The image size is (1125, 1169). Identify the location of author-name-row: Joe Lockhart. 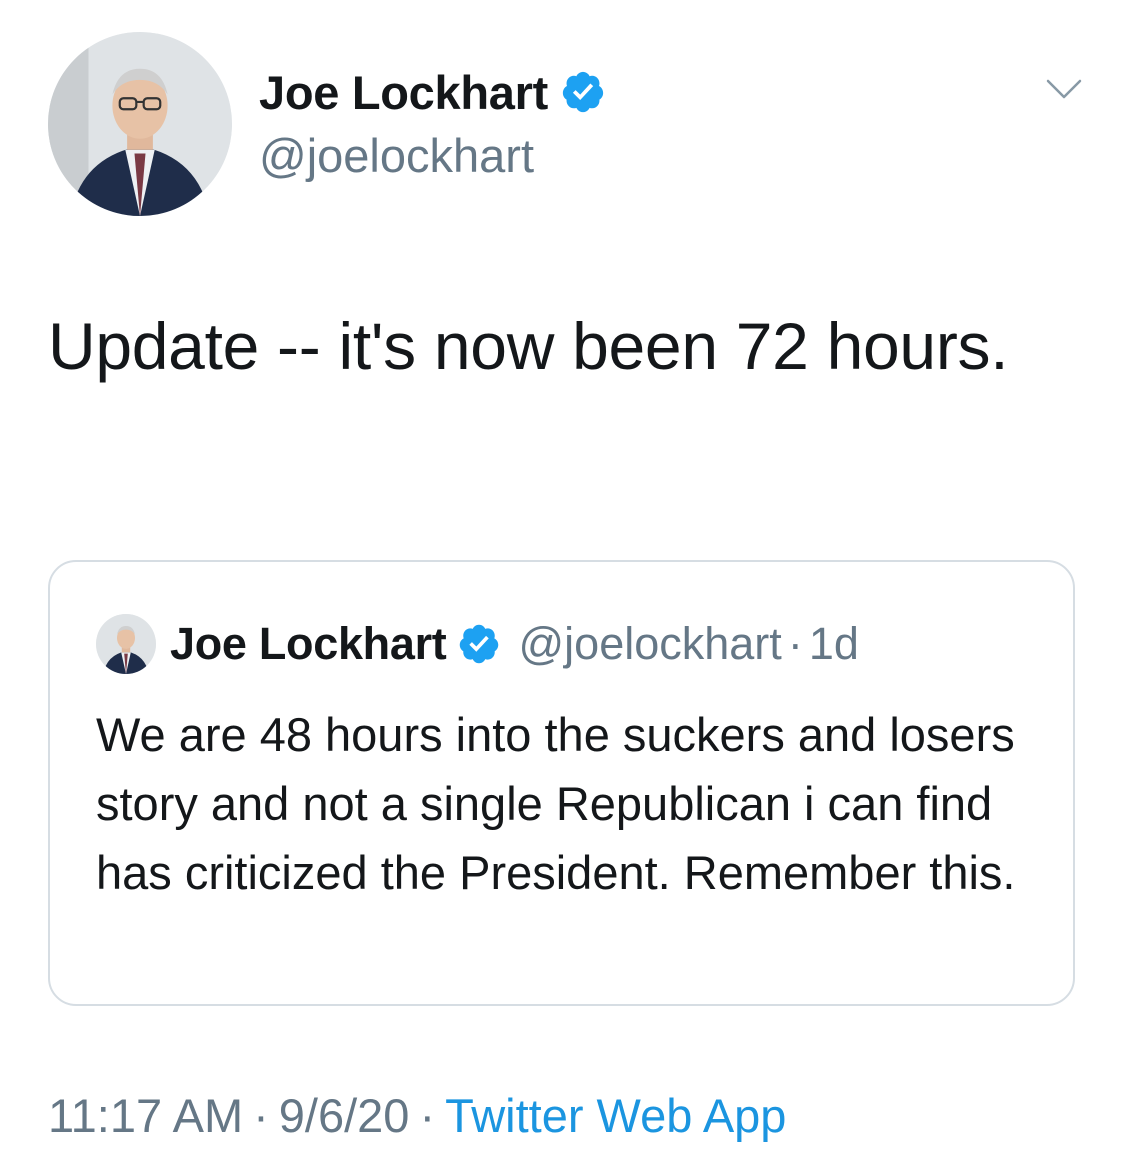
(432, 92).